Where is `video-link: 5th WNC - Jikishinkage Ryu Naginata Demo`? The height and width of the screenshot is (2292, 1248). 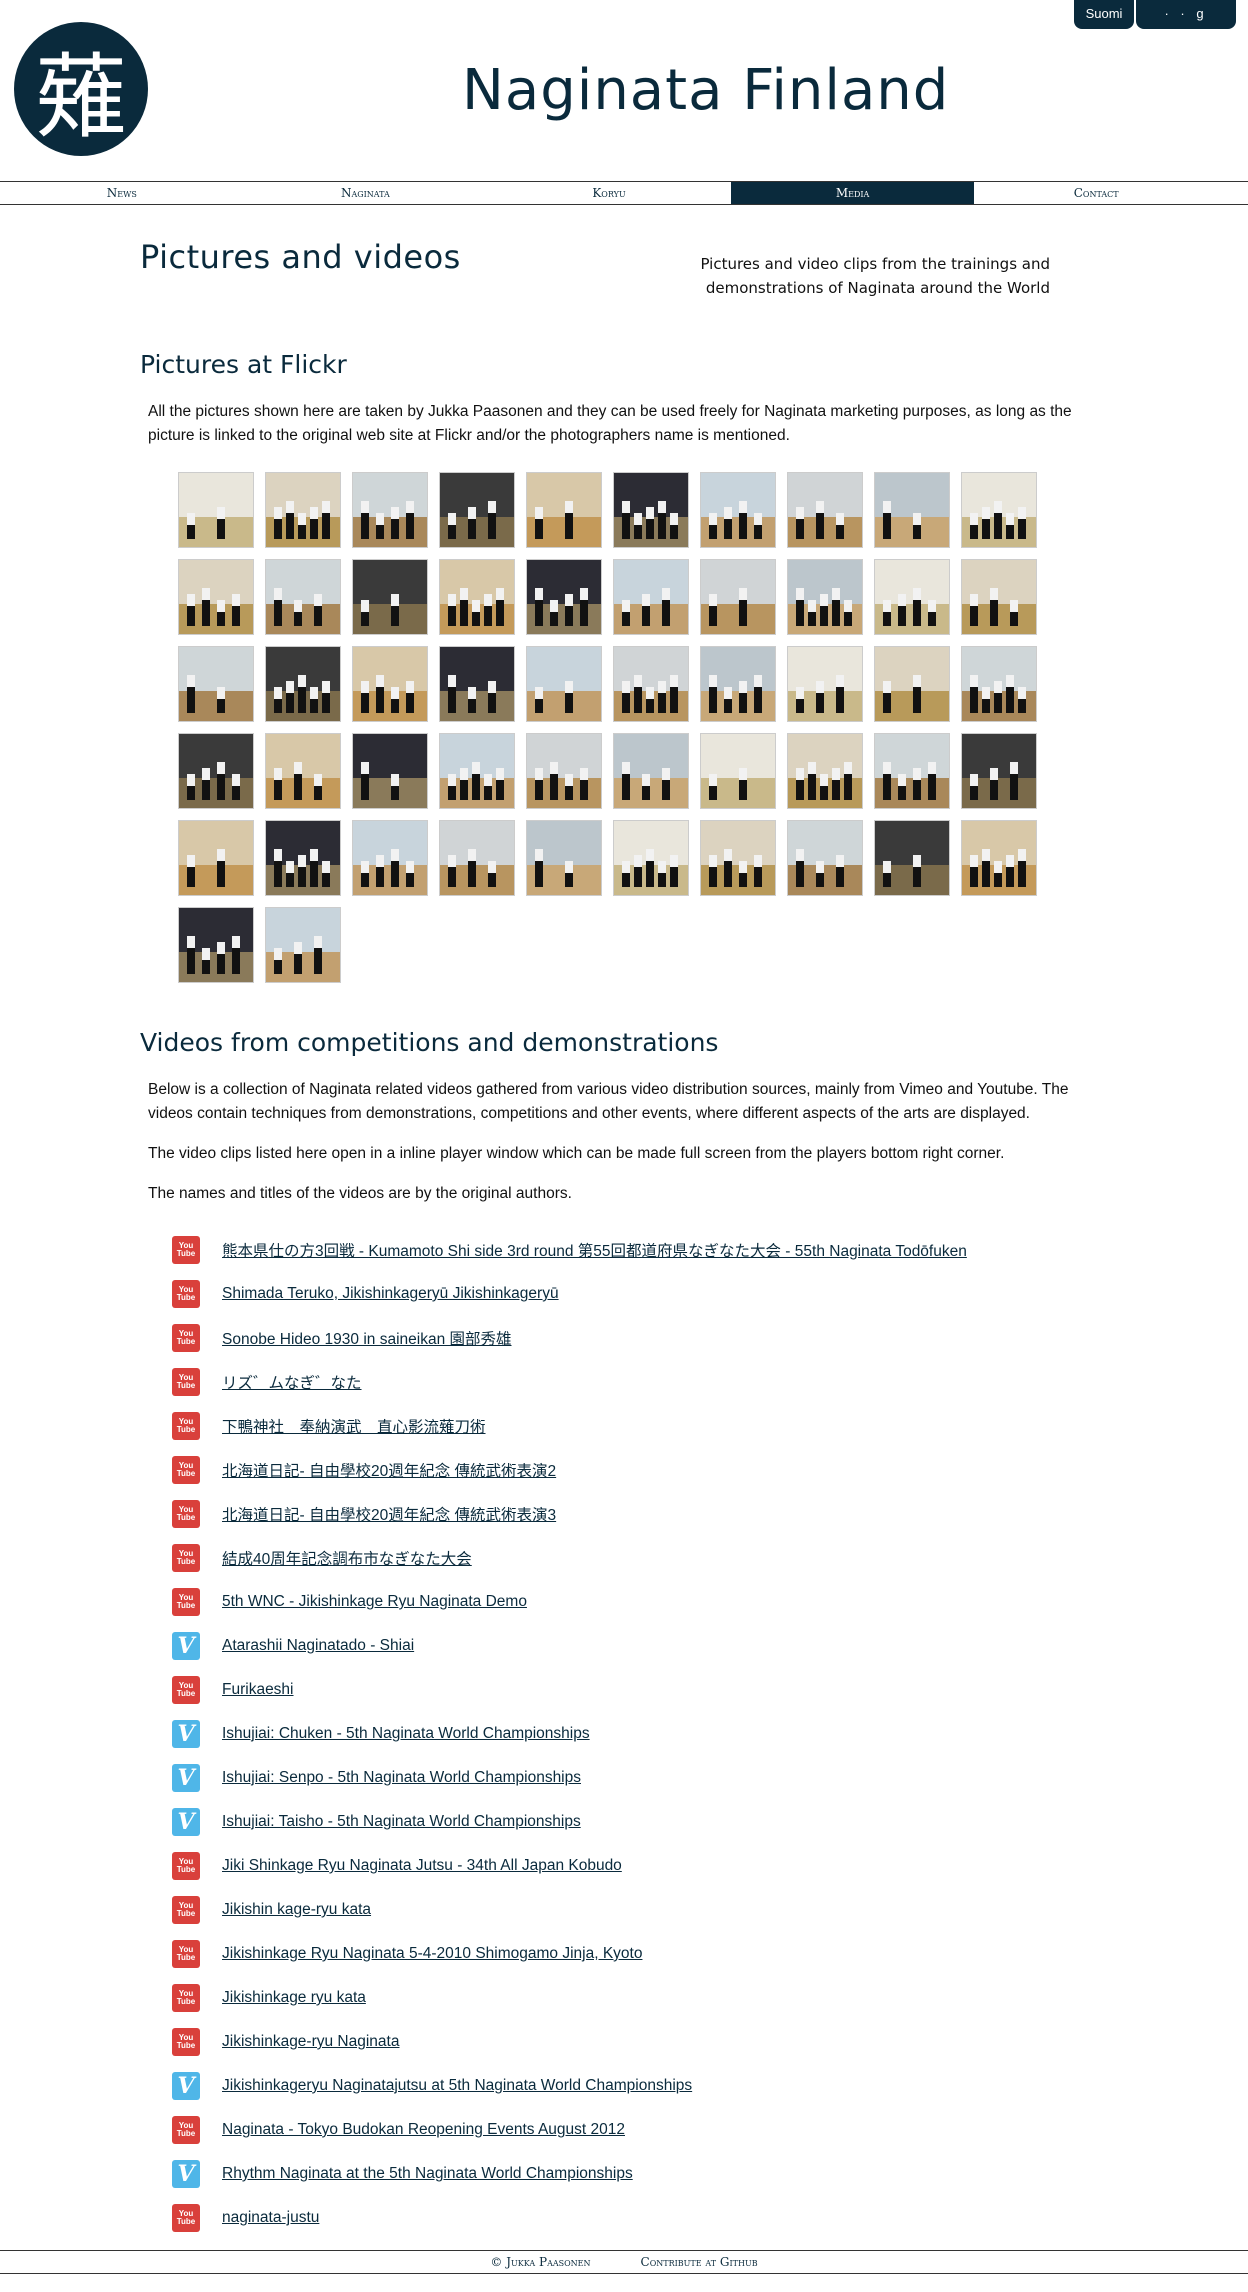 video-link: 5th WNC - Jikishinkage Ryu Naginata Demo is located at coordinates (374, 1602).